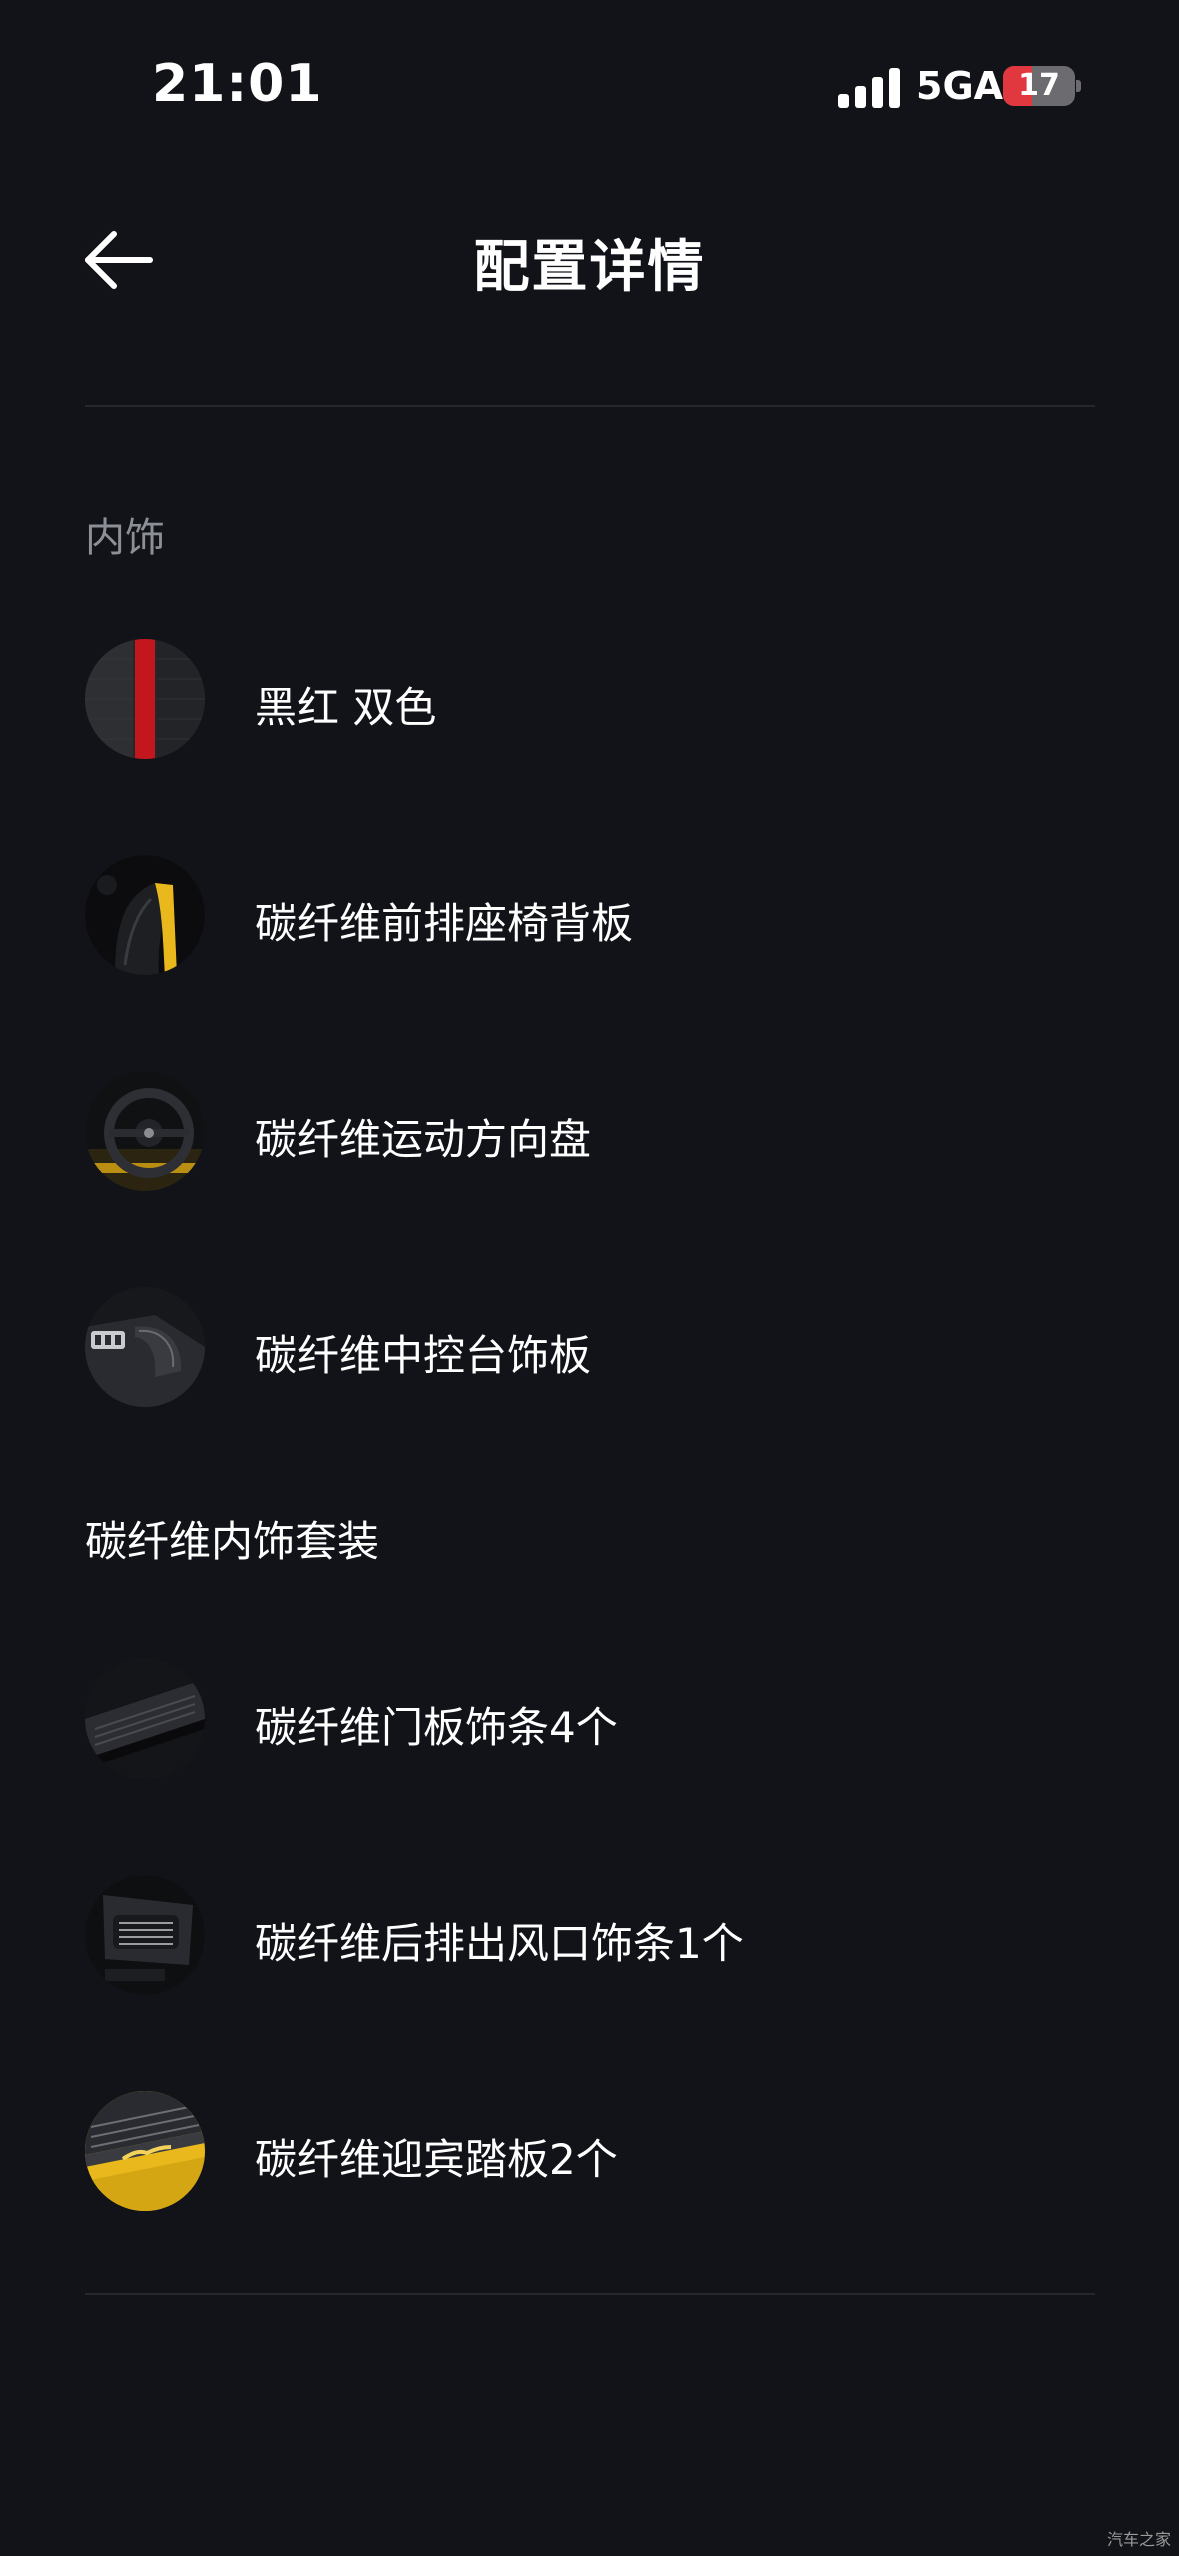  Describe the element at coordinates (1138, 2539) in the screenshot. I see `watermark-text: 汽车之家` at that location.